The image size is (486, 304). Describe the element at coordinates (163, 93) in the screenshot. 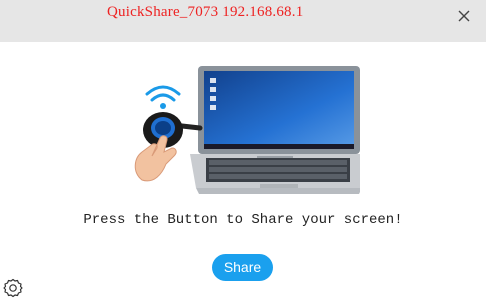

I see `wifi-signal-icon` at that location.